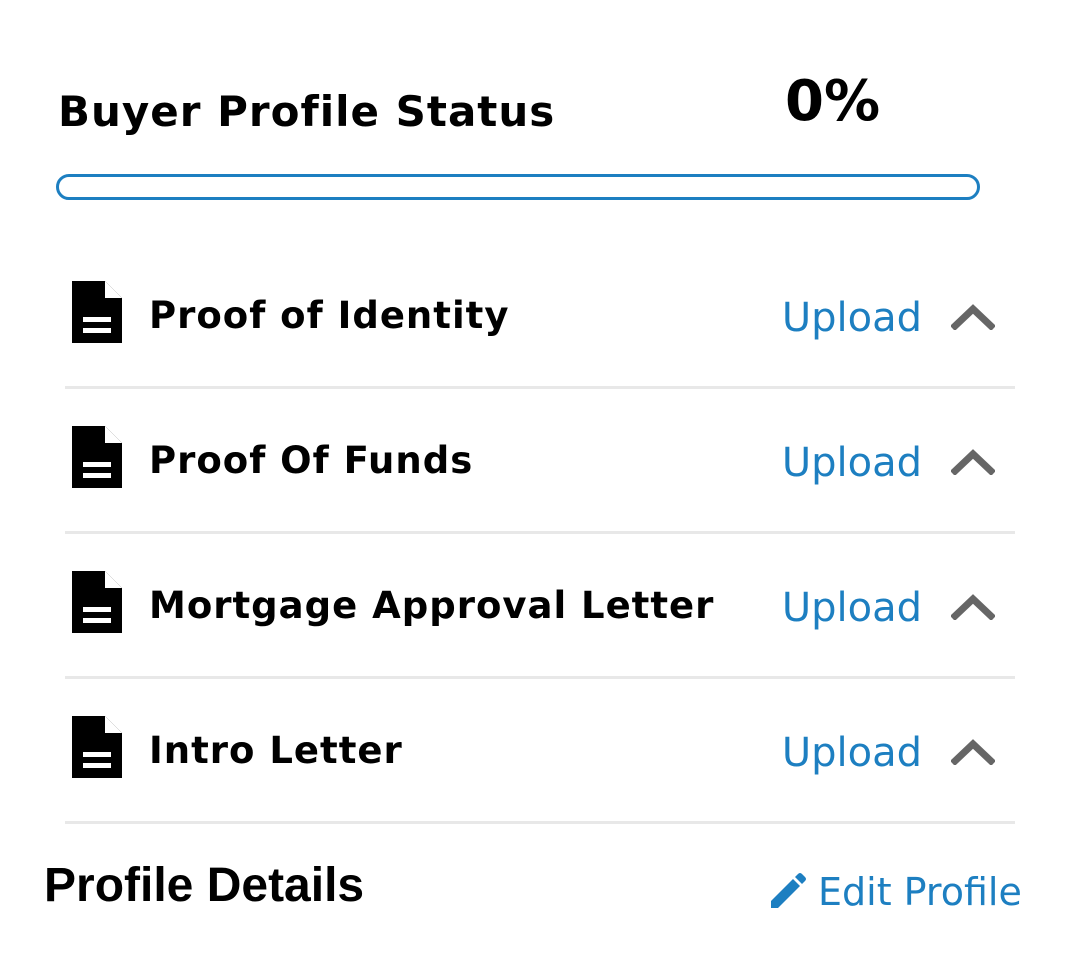  What do you see at coordinates (329, 315) in the screenshot?
I see `document-label: Proof of Identity` at bounding box center [329, 315].